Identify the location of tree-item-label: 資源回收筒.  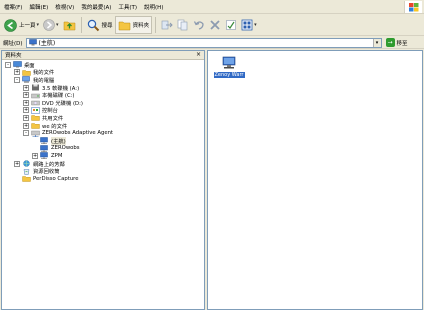
(46, 172).